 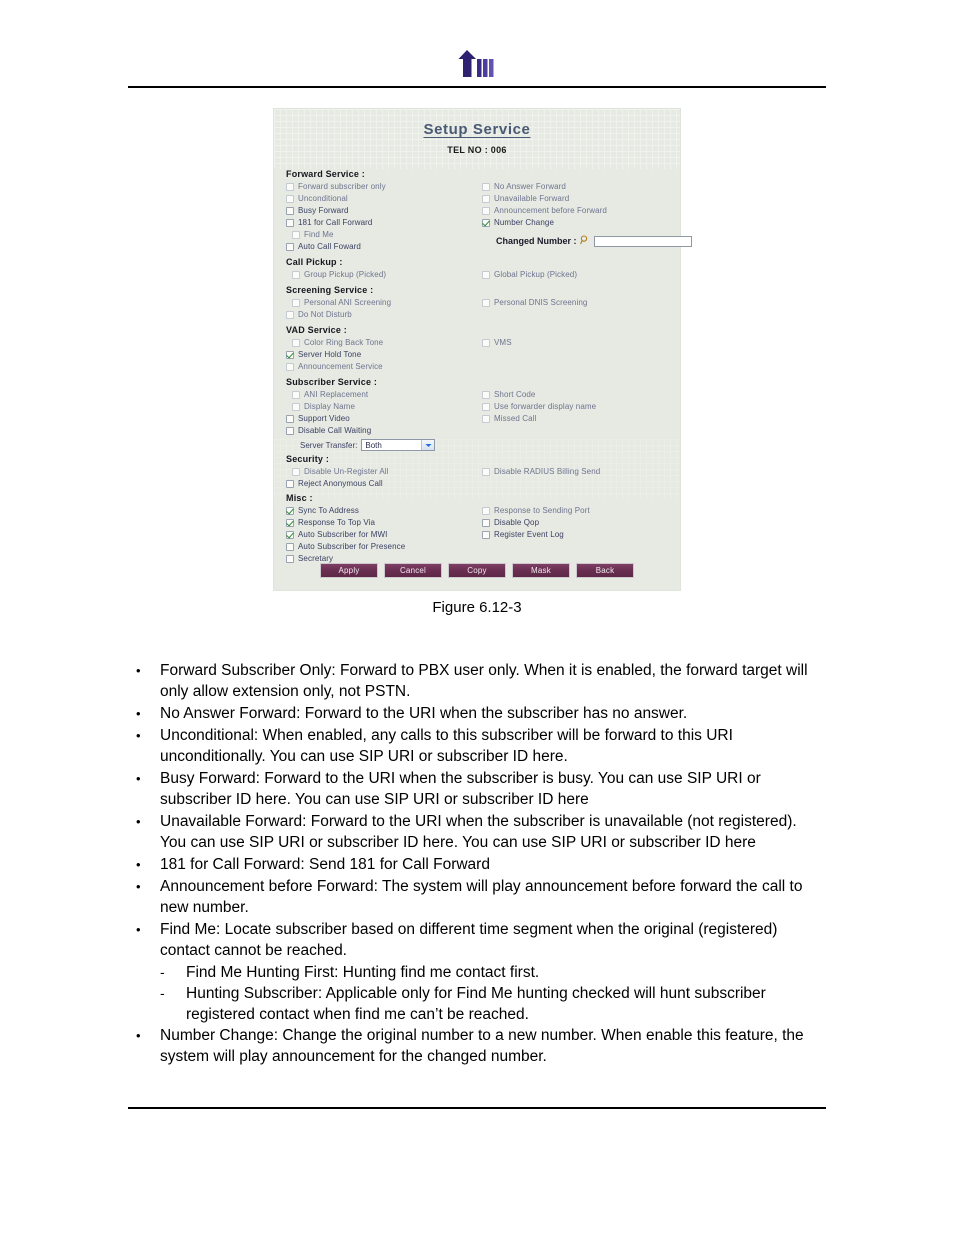 What do you see at coordinates (299, 498) in the screenshot?
I see `section-title-misc: Misc :` at bounding box center [299, 498].